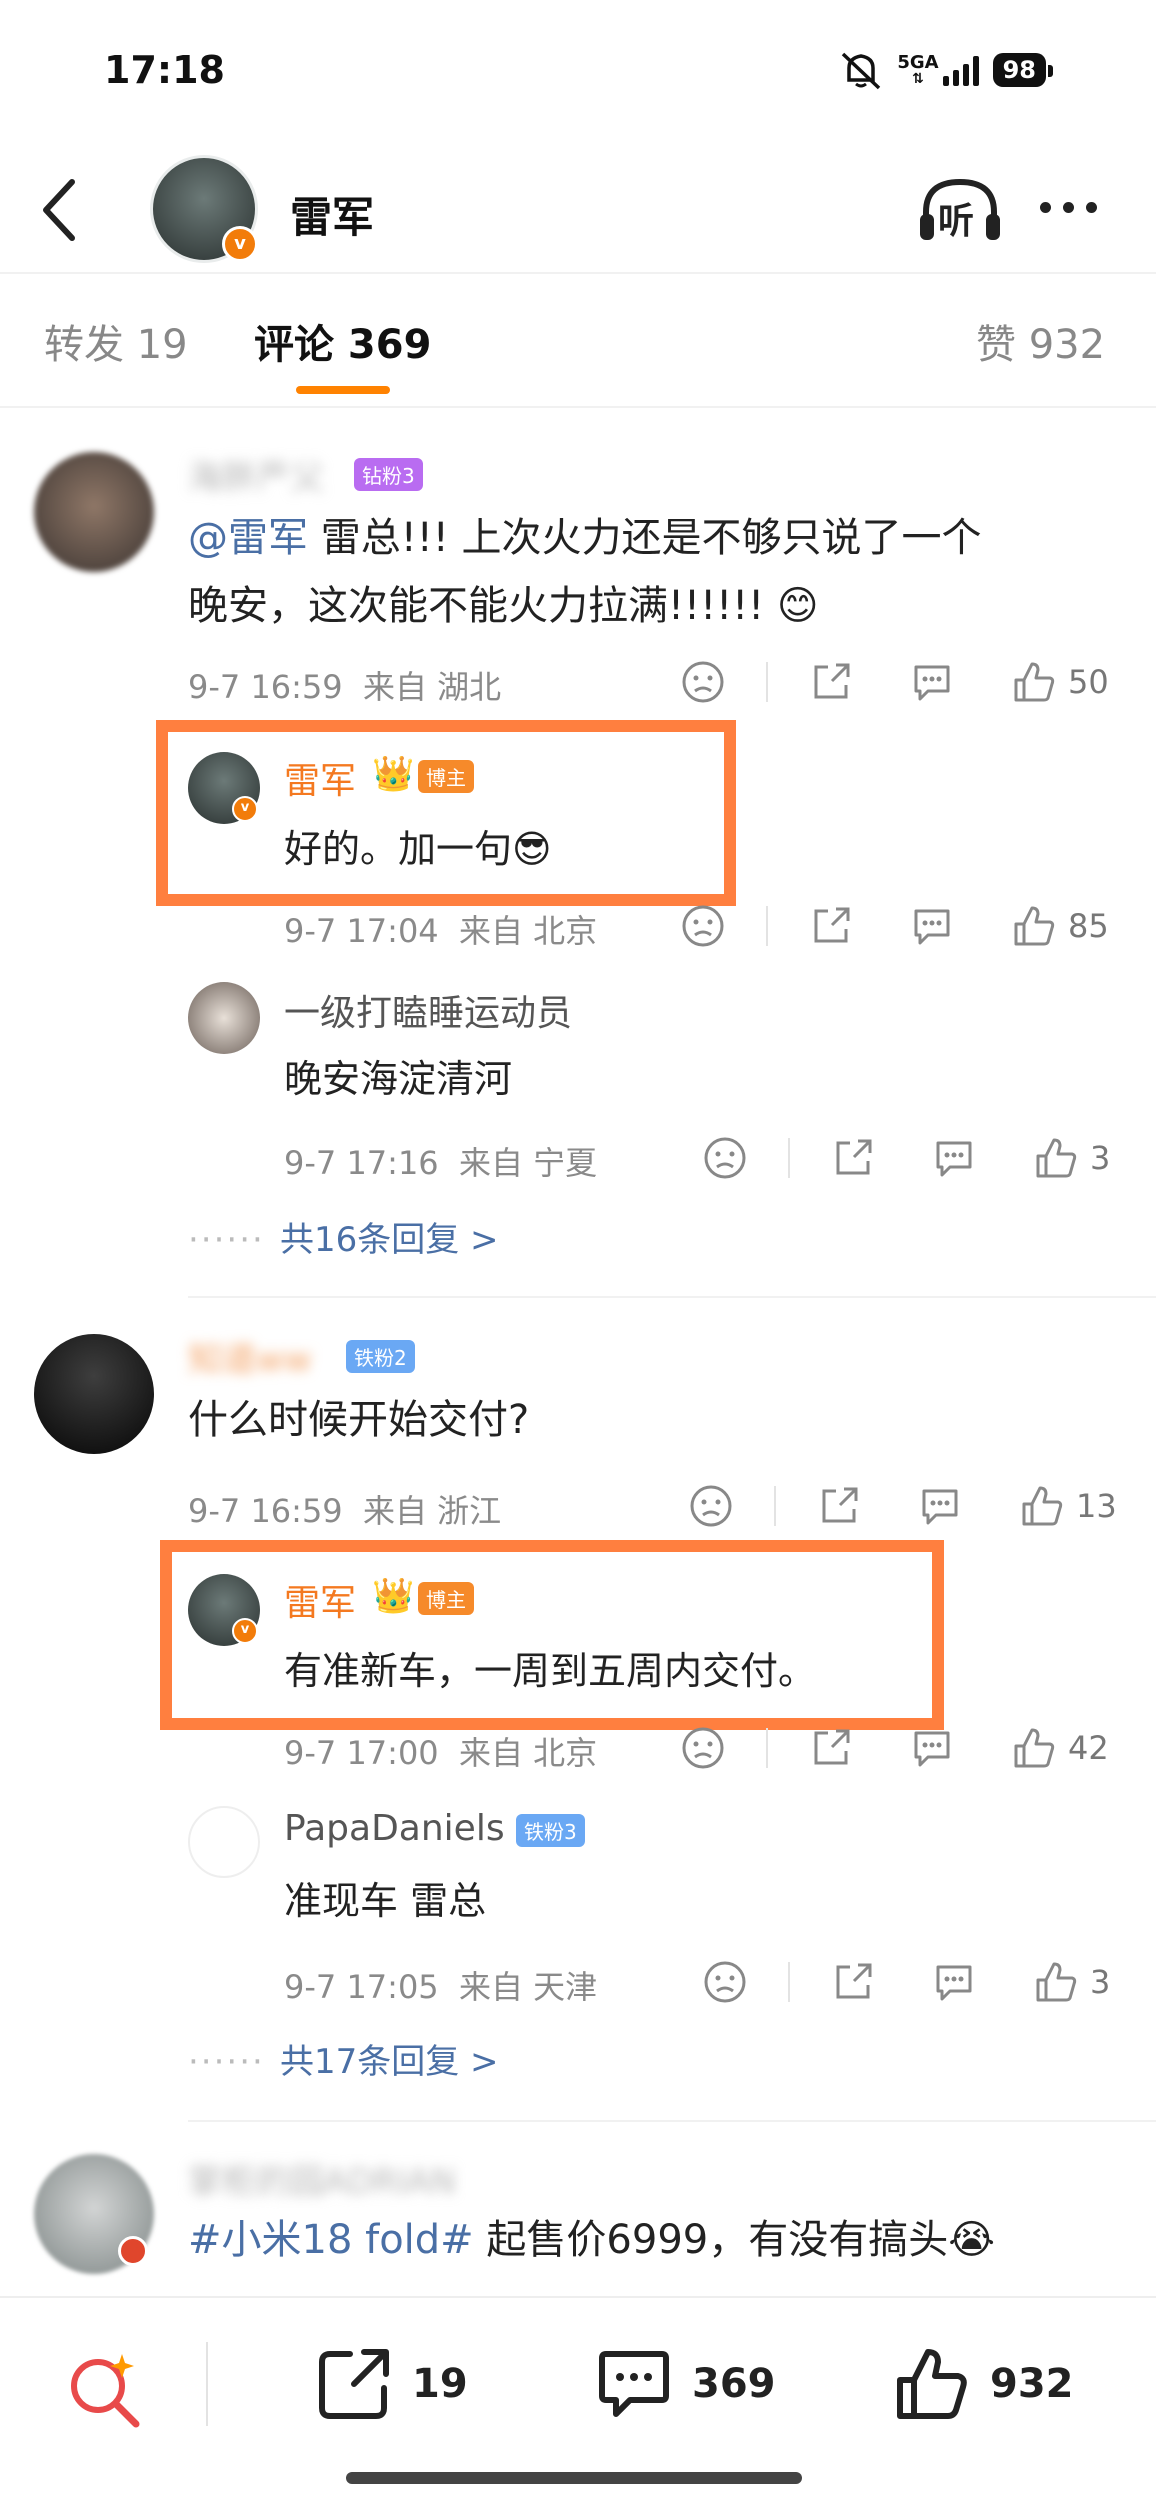 This screenshot has height=2510, width=1156. I want to click on avatar-badge-icon, so click(133, 2251).